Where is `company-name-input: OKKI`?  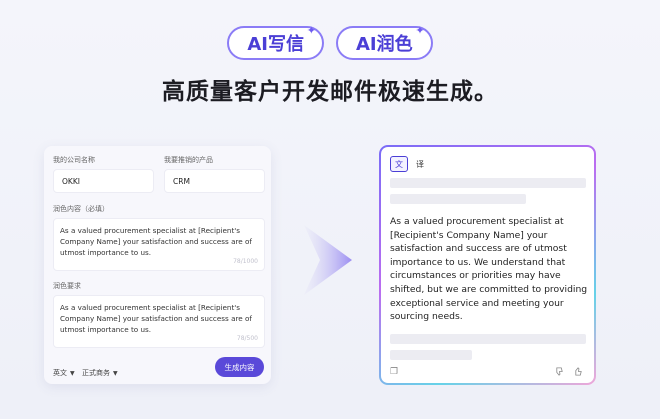 company-name-input: OKKI is located at coordinates (103, 181).